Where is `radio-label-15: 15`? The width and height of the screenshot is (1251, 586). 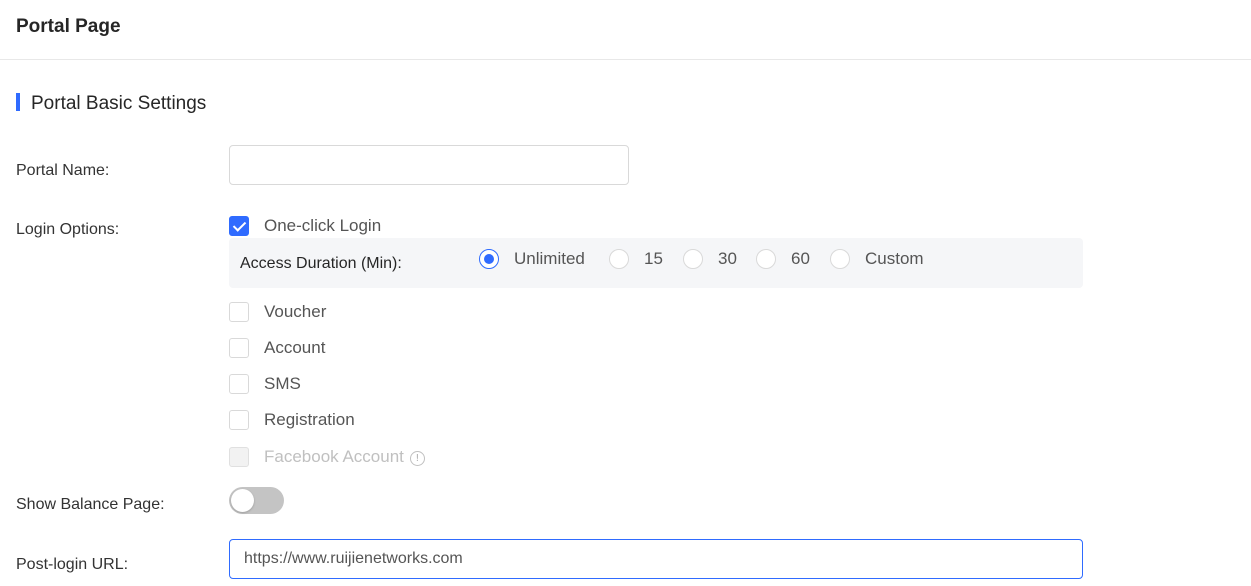
radio-label-15: 15 is located at coordinates (653, 258).